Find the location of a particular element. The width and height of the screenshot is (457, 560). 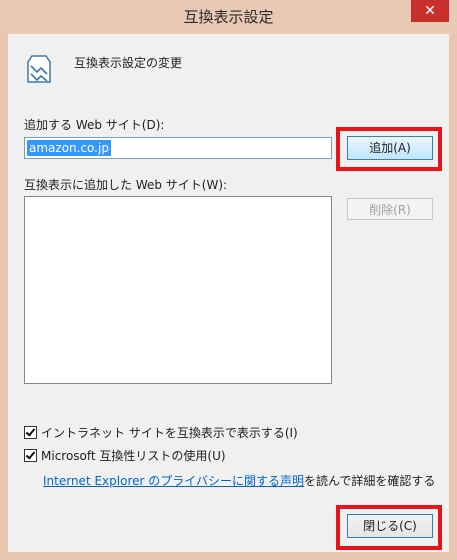

compat-view-icon is located at coordinates (39, 69).